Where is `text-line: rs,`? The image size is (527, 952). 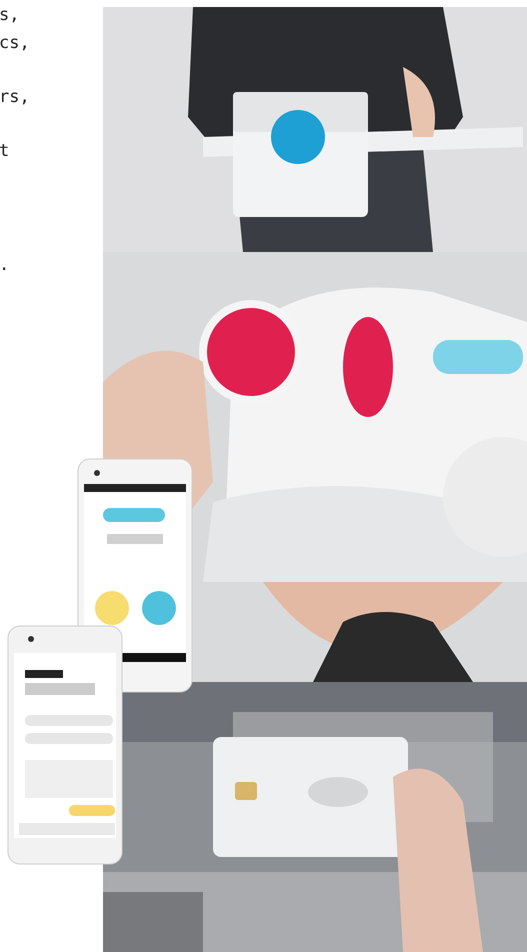
text-line: rs, is located at coordinates (15, 97).